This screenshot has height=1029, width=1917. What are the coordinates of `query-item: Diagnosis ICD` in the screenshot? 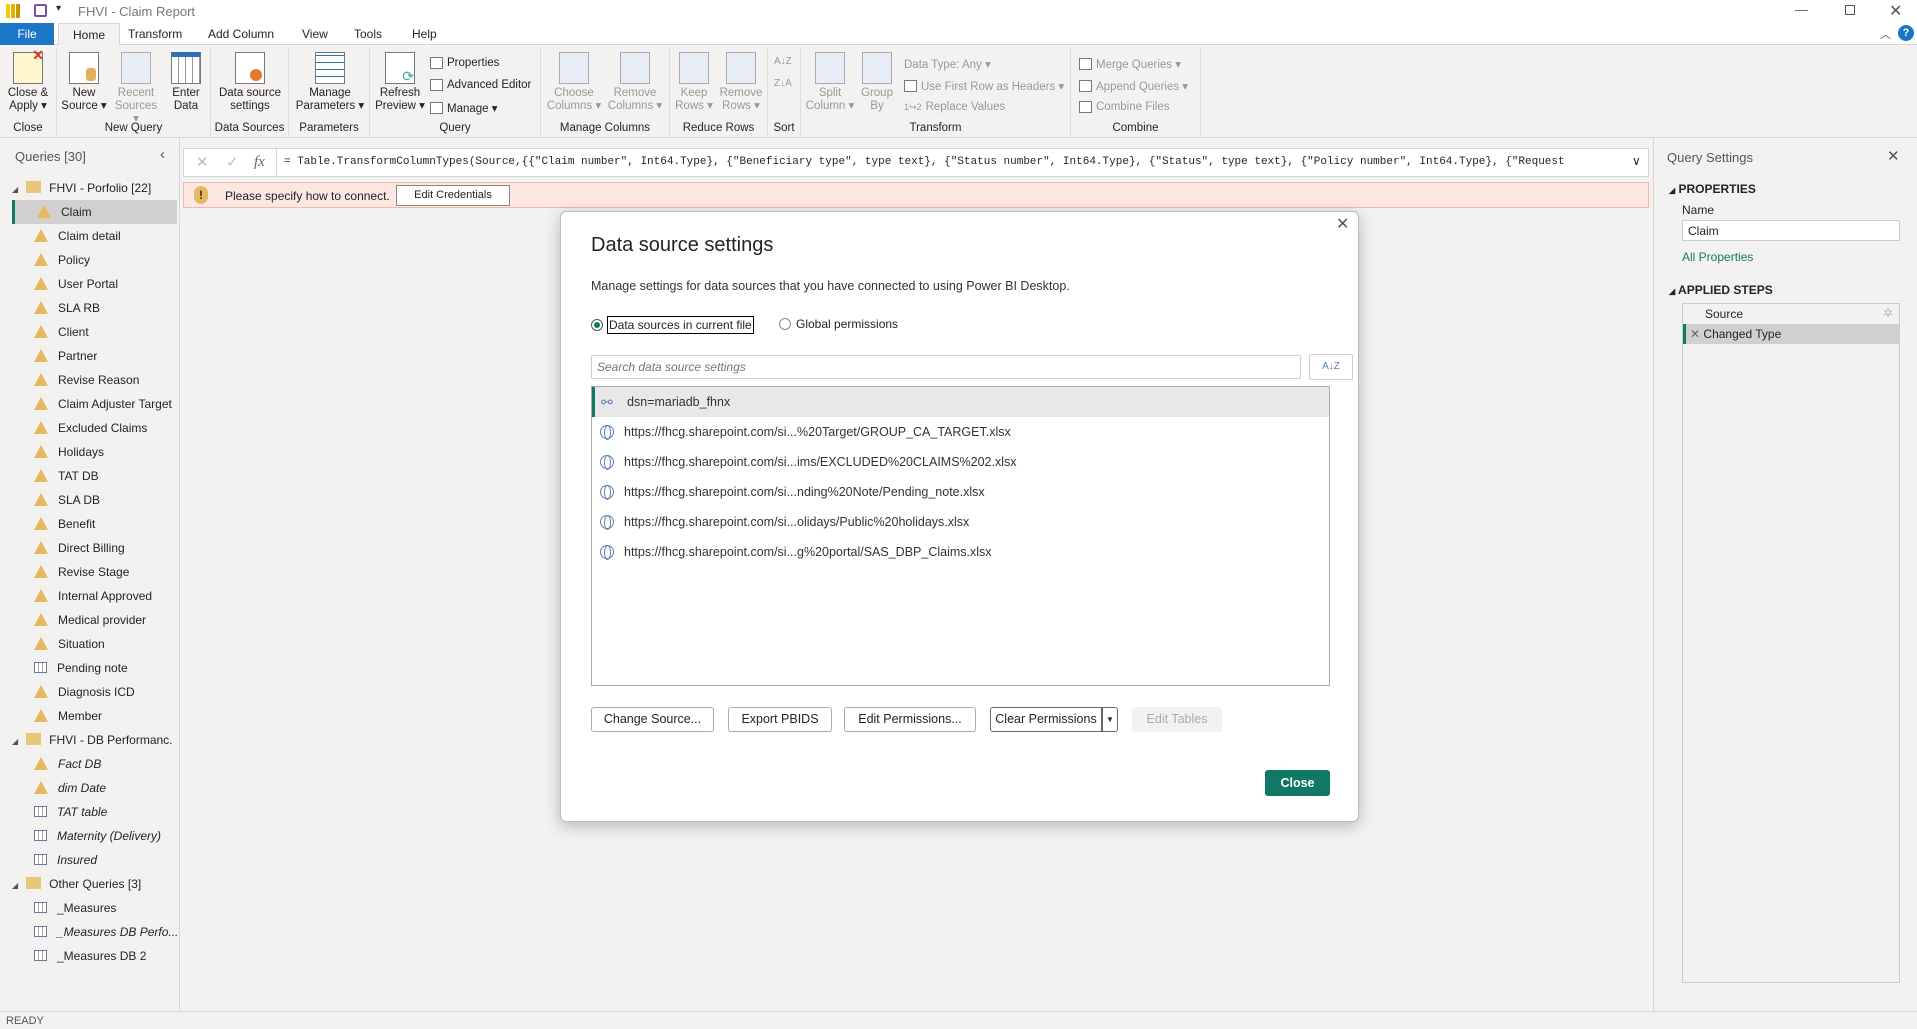 It's located at (94, 692).